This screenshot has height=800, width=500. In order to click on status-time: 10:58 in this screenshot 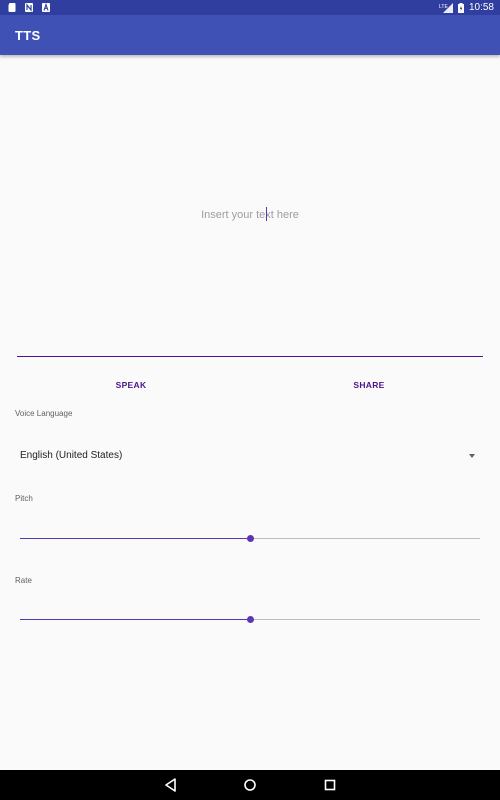, I will do `click(481, 7)`.